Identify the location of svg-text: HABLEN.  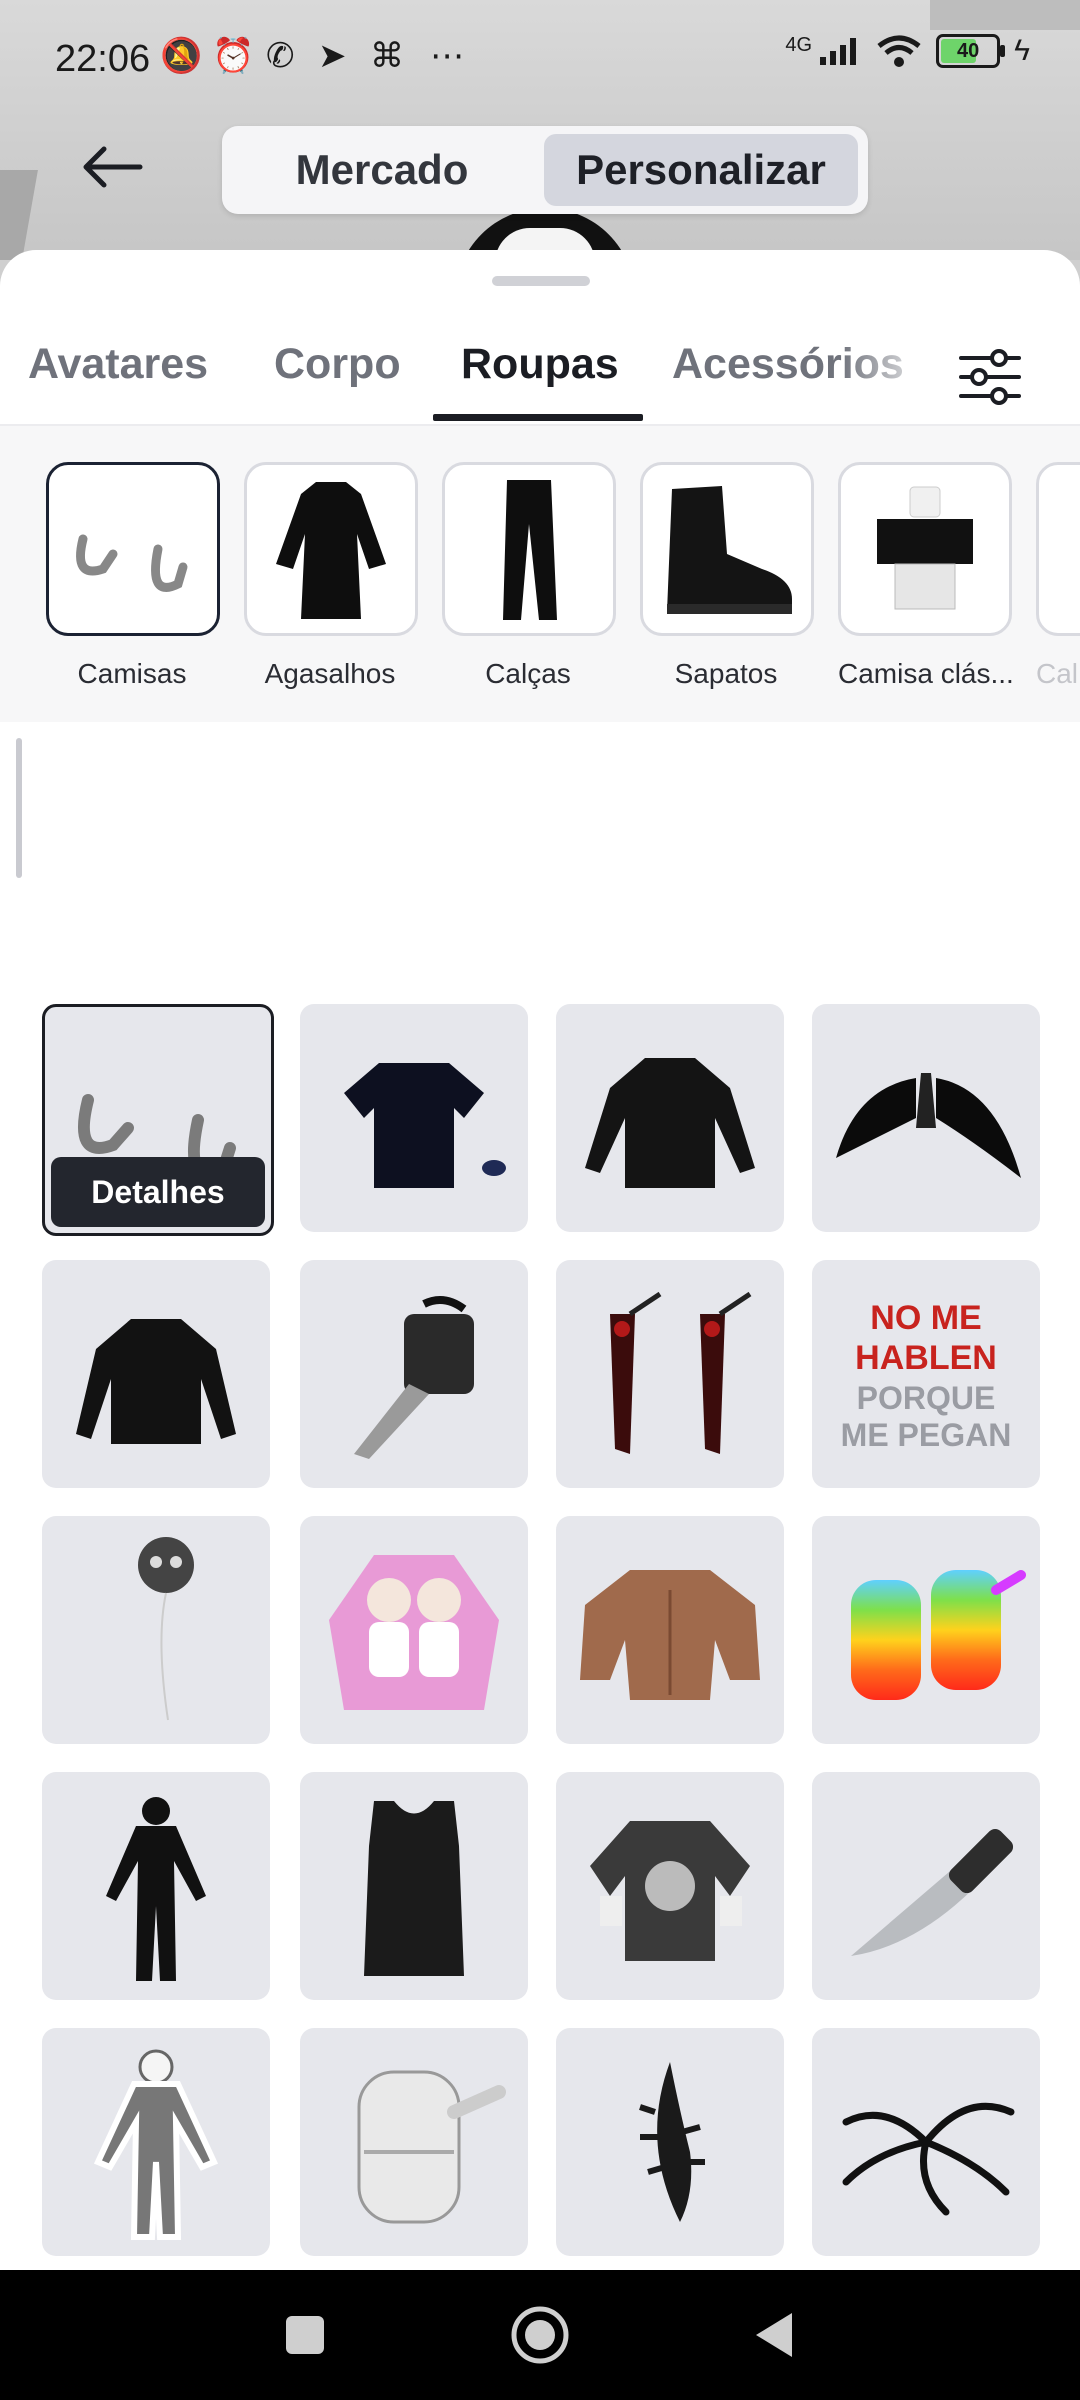
(926, 1358).